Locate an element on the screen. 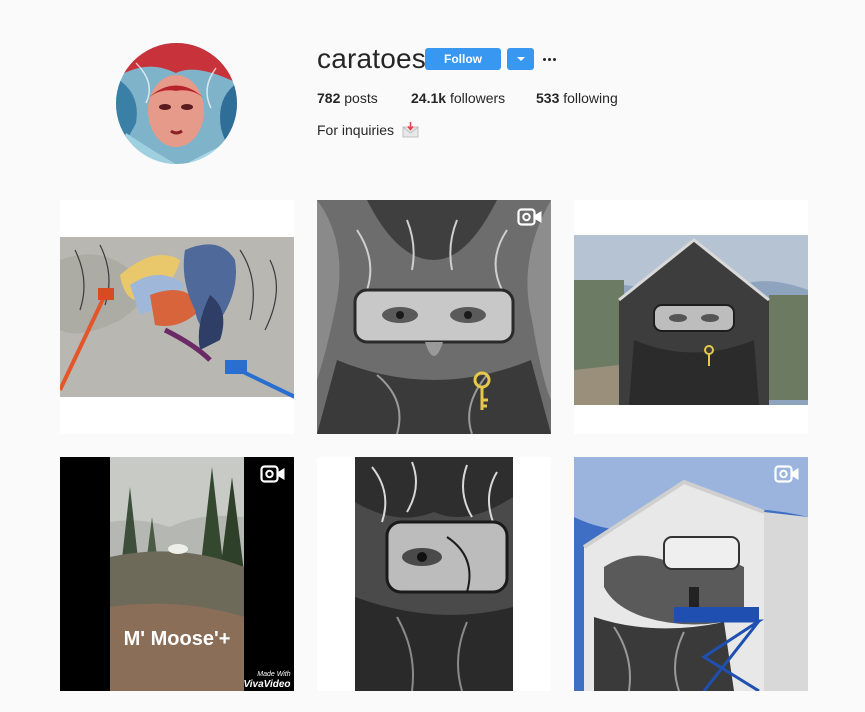 The image size is (865, 712). more-options-button is located at coordinates (549, 59).